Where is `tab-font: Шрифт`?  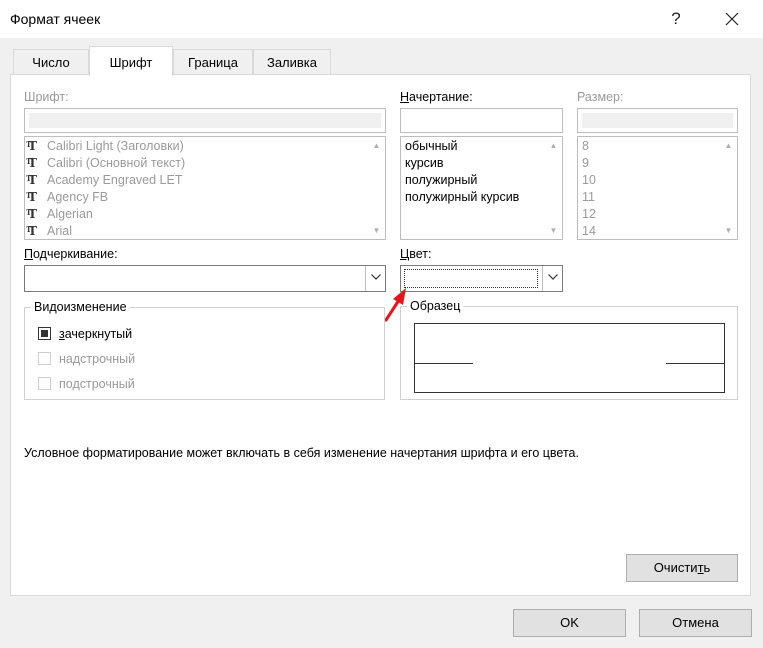 tab-font: Шрифт is located at coordinates (131, 61).